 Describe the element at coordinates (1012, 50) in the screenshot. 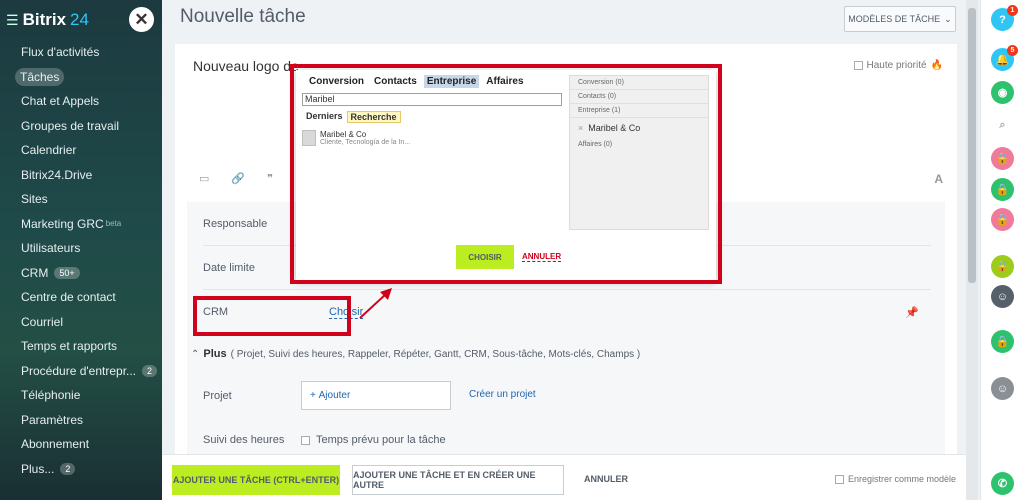

I see `notification-badge: 5` at that location.